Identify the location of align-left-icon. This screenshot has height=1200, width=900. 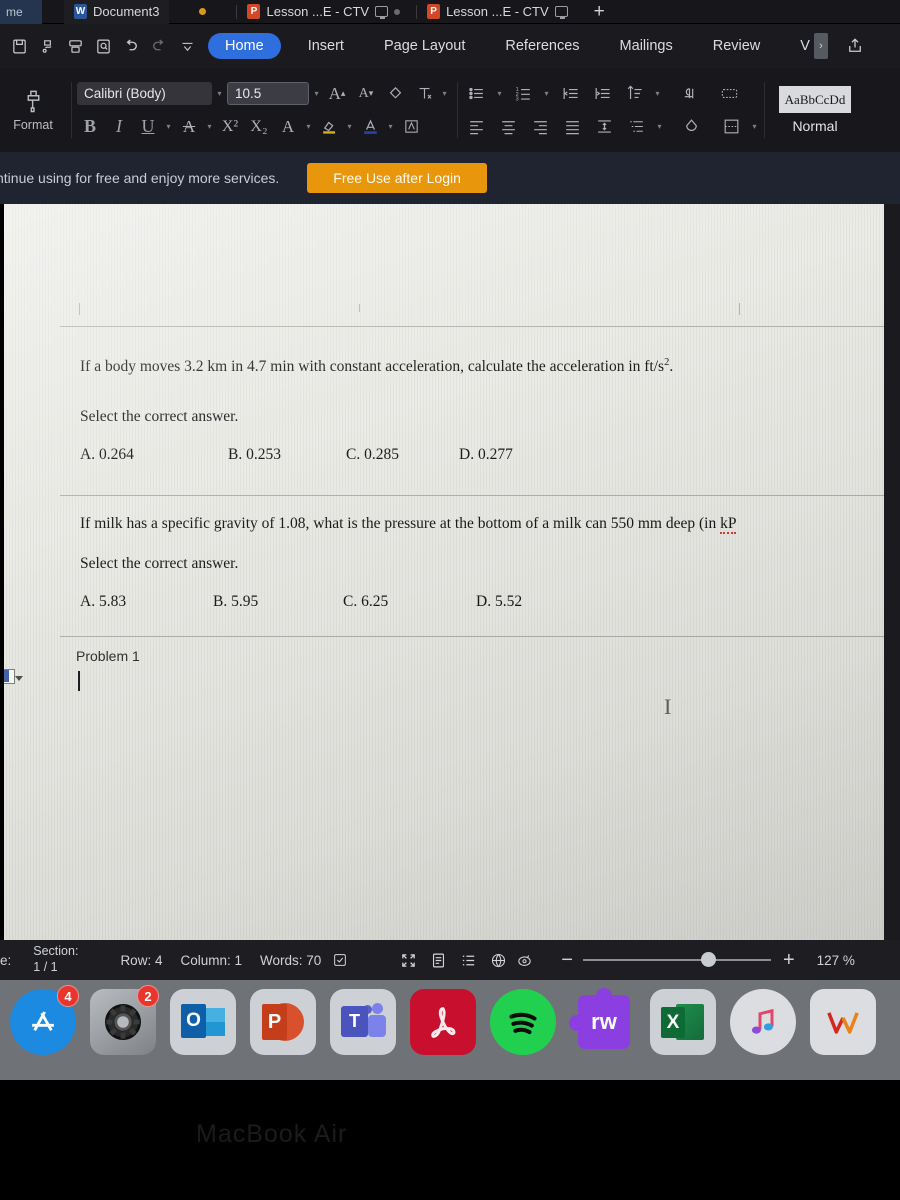
(476, 127).